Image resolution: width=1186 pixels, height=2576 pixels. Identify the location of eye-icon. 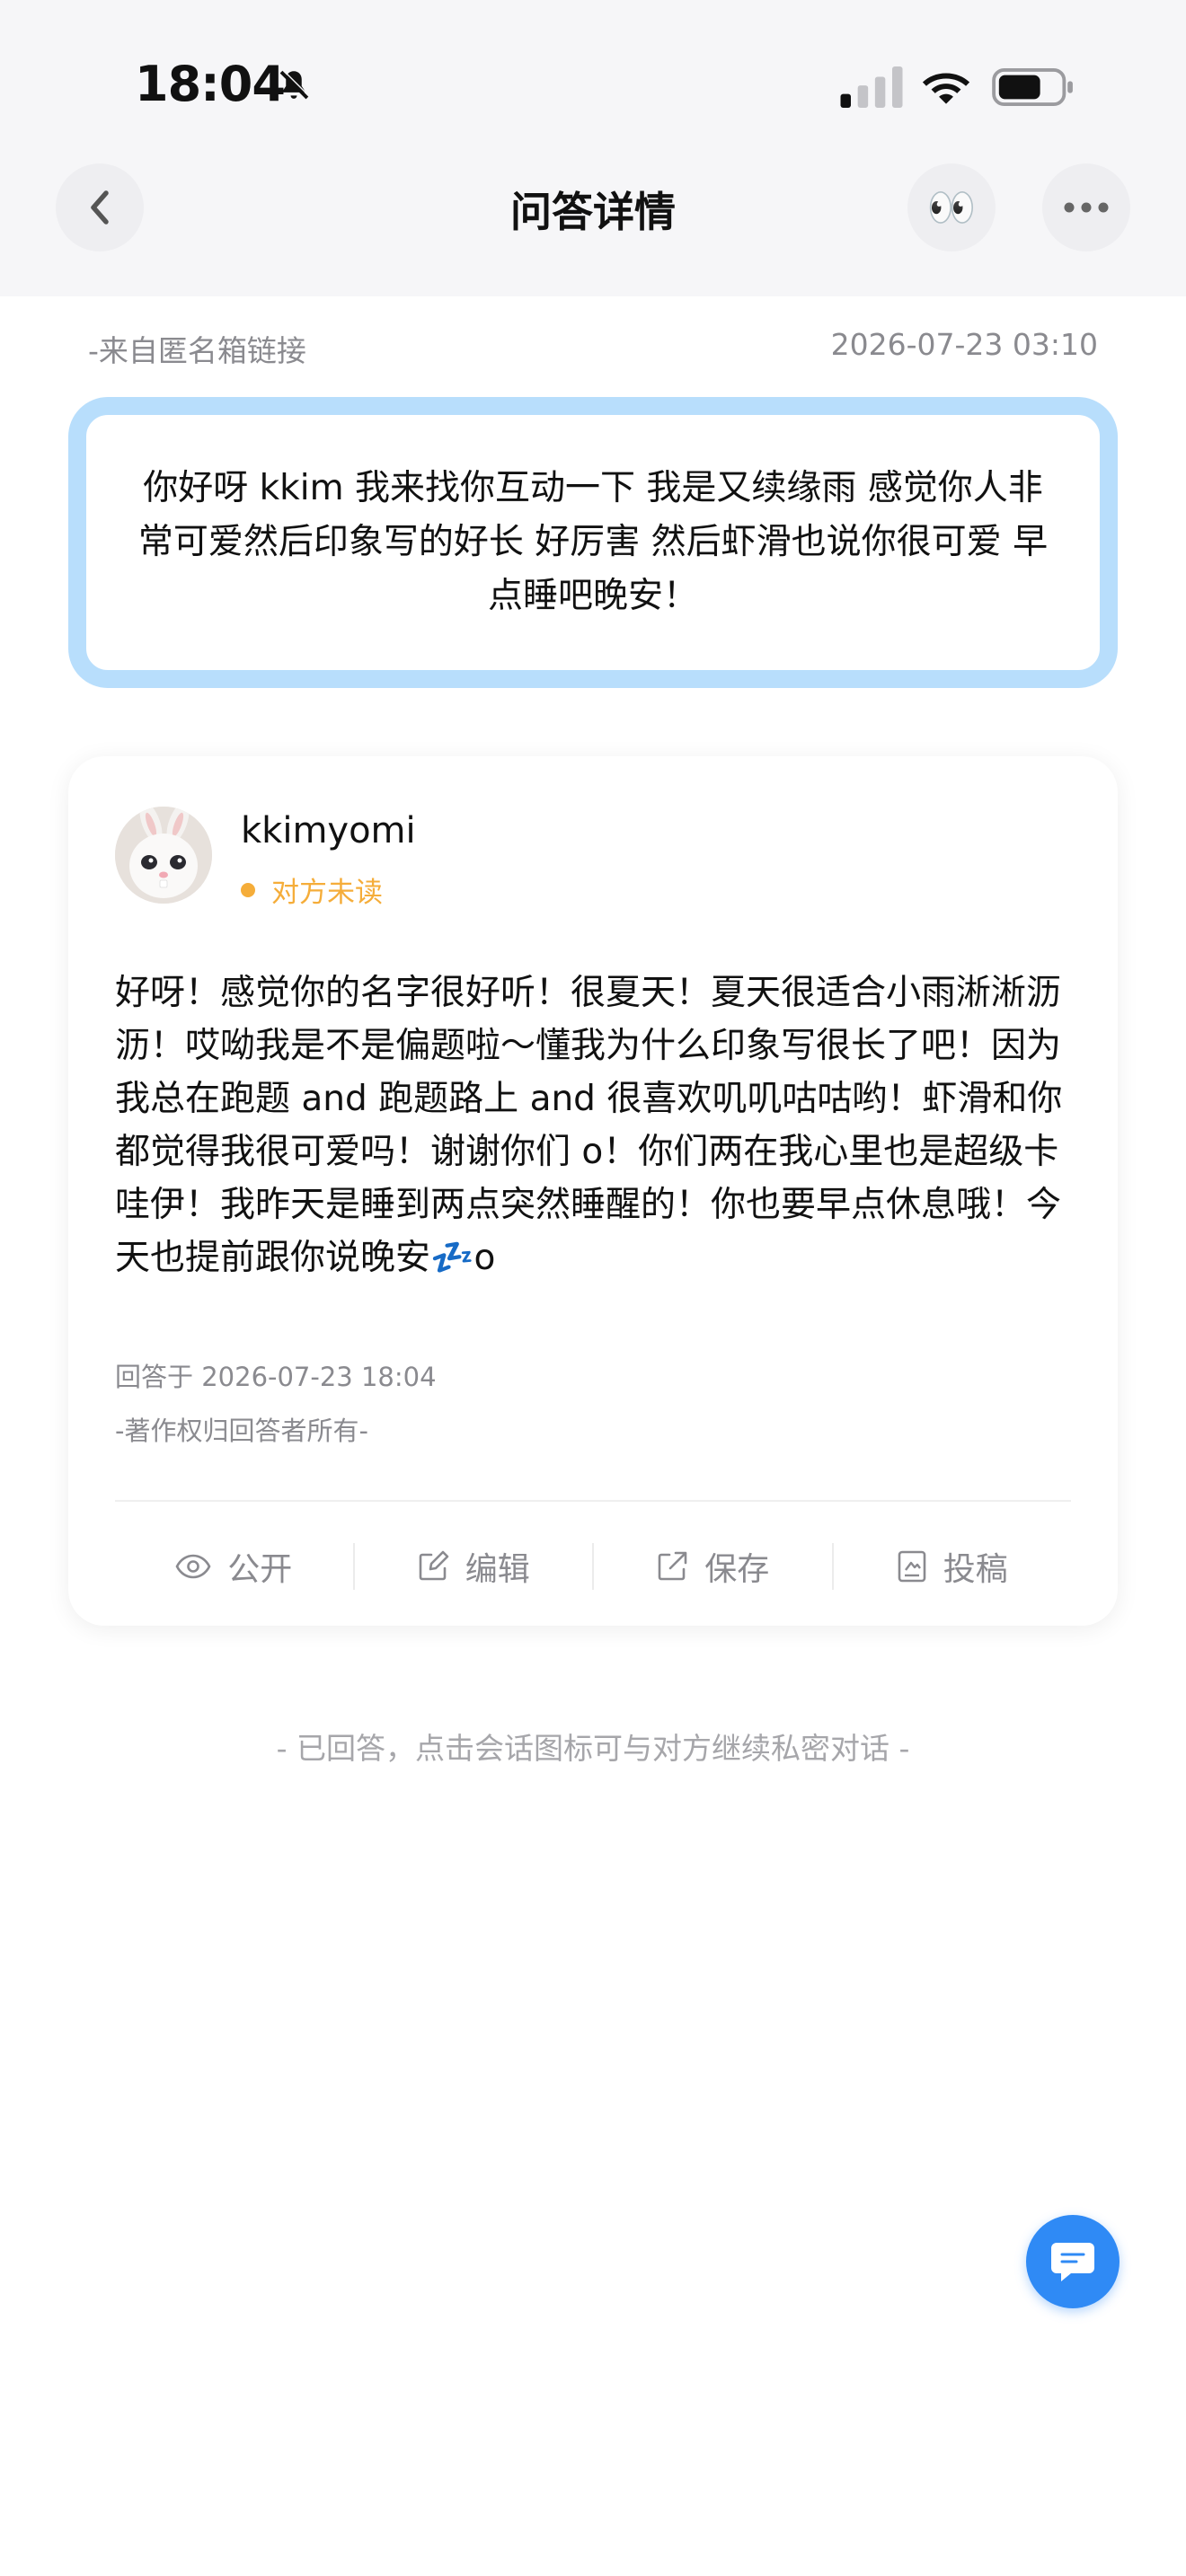
(193, 1566).